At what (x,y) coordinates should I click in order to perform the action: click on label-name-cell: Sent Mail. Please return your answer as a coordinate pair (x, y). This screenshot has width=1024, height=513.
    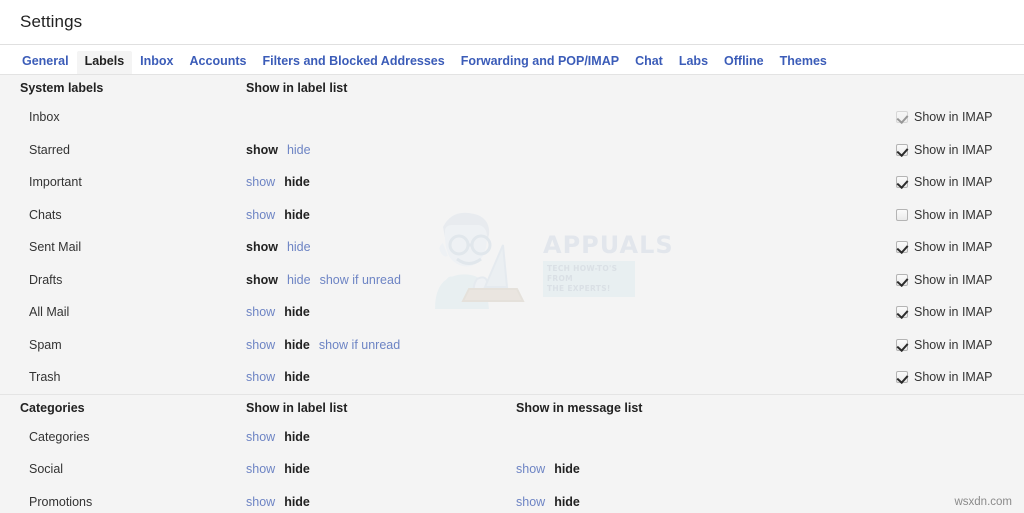
    Looking at the image, I should click on (123, 247).